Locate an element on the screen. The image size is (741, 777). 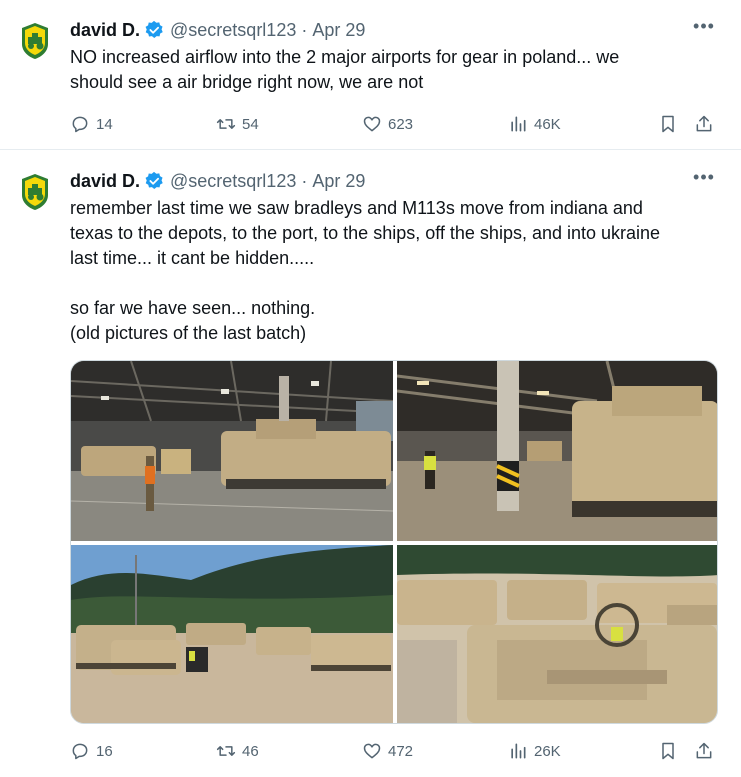
reply-count: 14 is located at coordinates (104, 124).